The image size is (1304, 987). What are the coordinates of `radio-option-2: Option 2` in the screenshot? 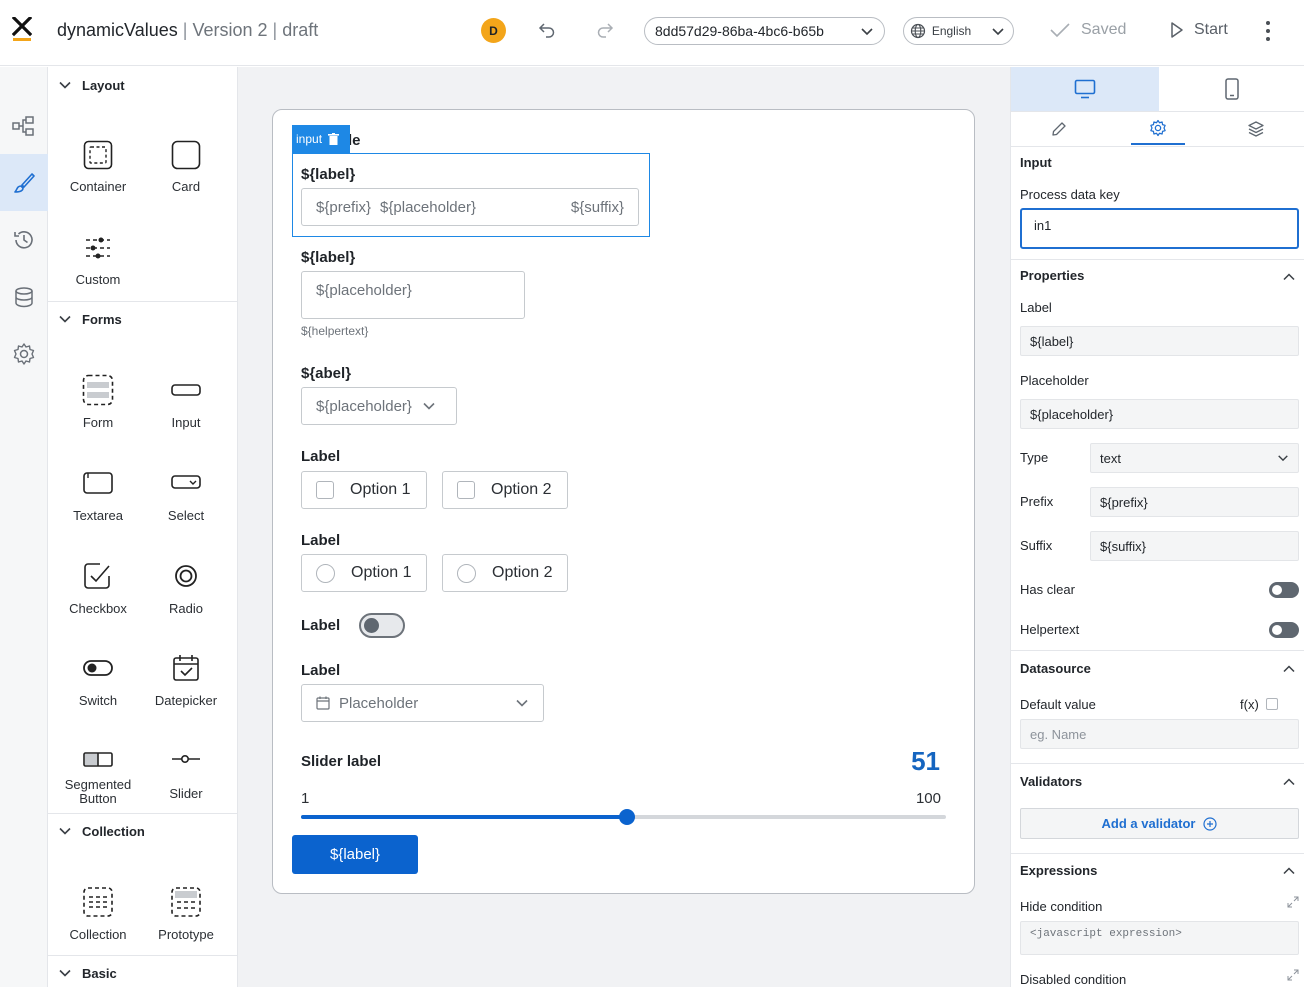 It's located at (505, 573).